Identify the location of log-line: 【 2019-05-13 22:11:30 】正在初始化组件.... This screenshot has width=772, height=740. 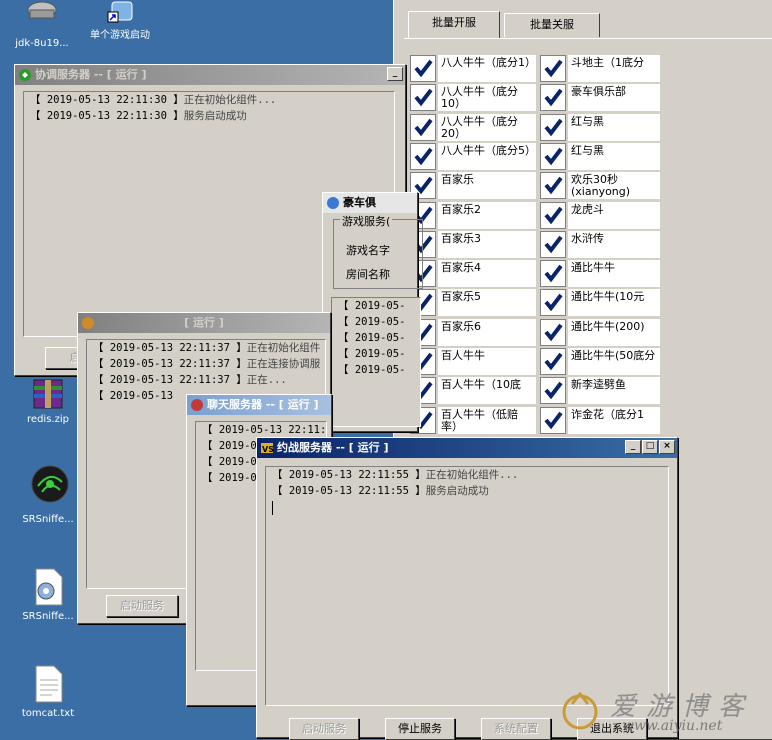
(153, 100).